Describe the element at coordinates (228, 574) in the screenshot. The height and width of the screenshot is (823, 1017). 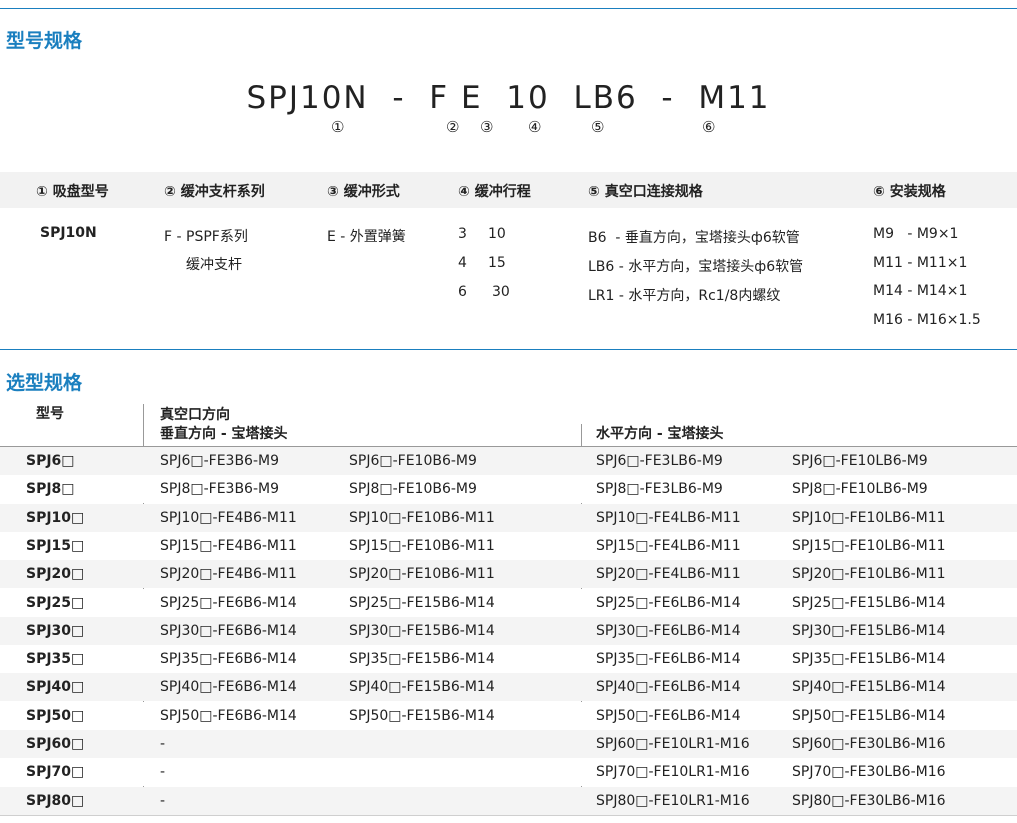
I see `select-vertical-short-cell: SPJ20□-FE4B6-M11` at that location.